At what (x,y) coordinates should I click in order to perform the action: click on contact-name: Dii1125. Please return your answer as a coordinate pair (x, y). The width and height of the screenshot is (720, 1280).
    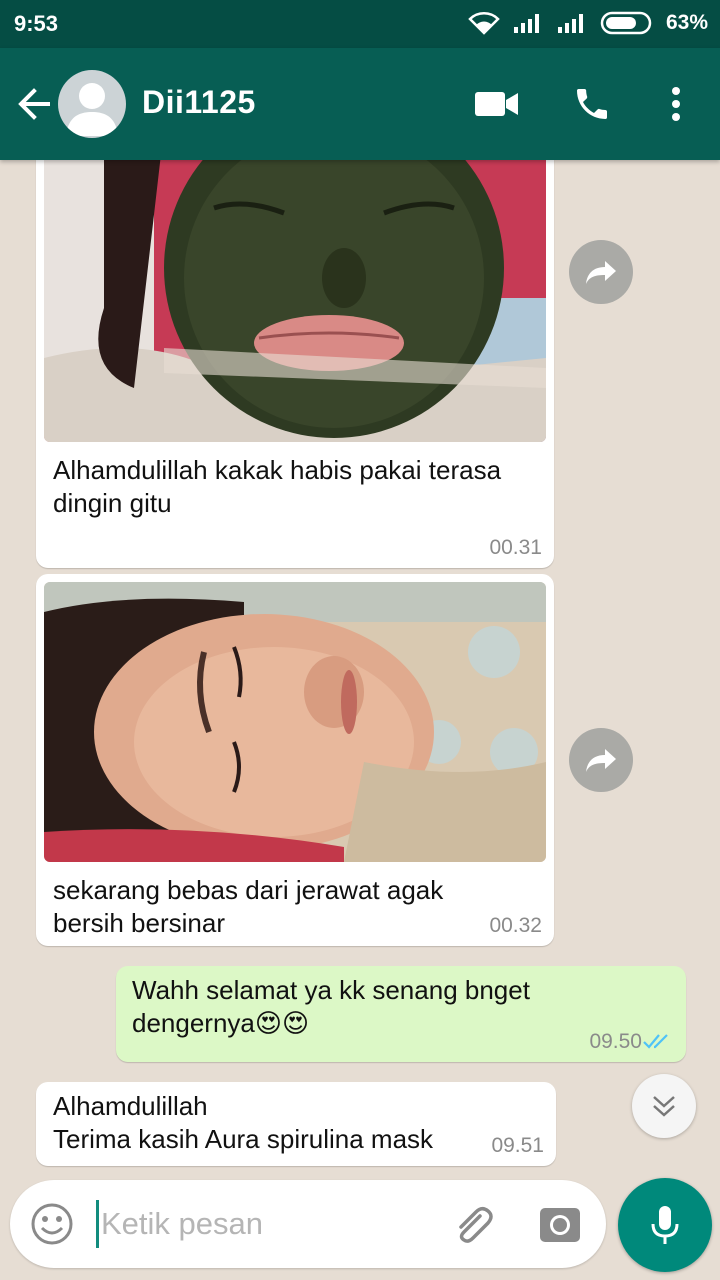
    Looking at the image, I should click on (199, 102).